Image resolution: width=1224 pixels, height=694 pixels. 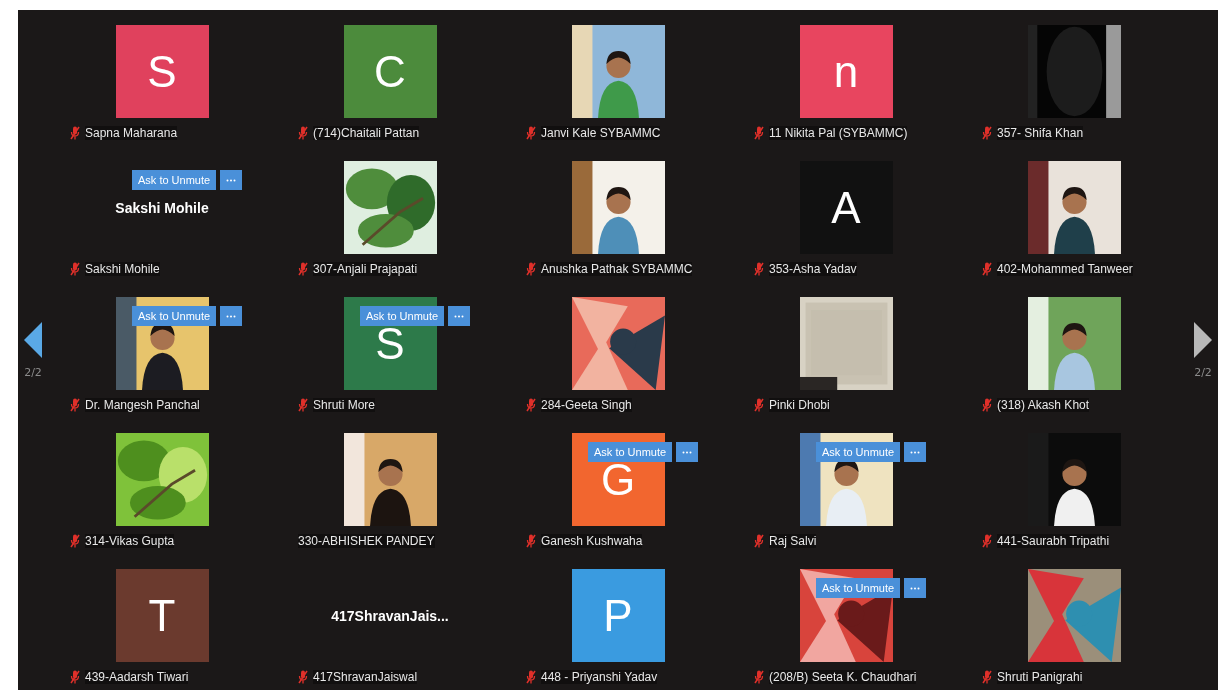 What do you see at coordinates (846, 71) in the screenshot?
I see `avatar: n` at bounding box center [846, 71].